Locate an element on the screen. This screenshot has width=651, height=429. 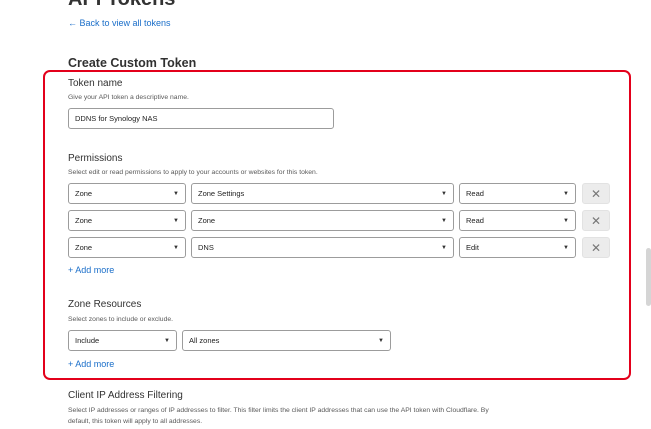
page-title: API Tokens is located at coordinates (121, 5).